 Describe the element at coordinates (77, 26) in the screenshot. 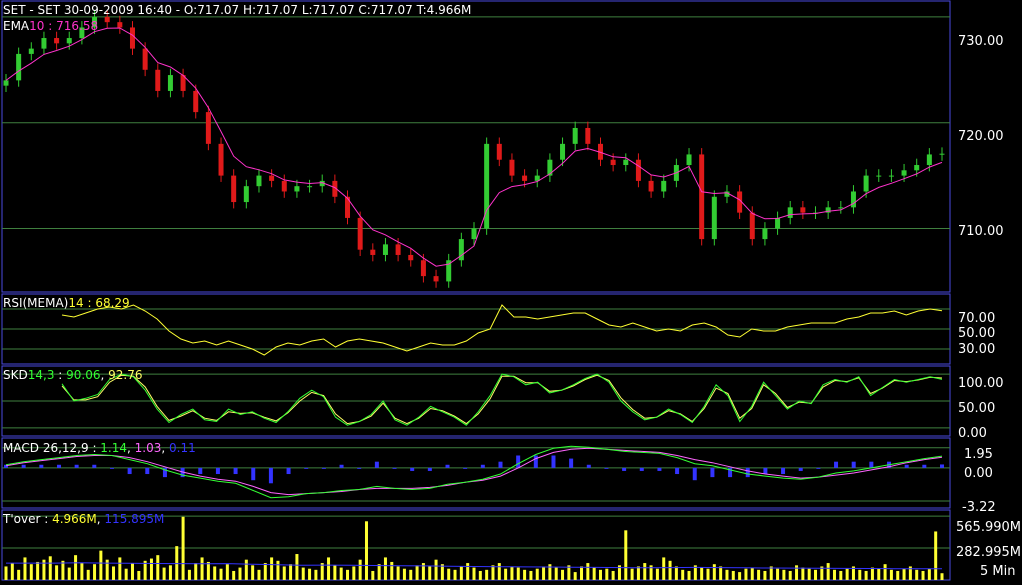

I see `ema-legend-value: 716.58` at that location.